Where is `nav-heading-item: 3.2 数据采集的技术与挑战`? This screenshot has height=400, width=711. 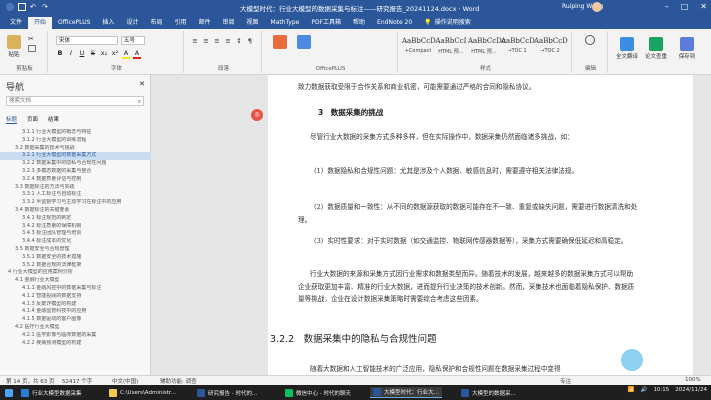 nav-heading-item: 3.2 数据采集的技术与挑战 is located at coordinates (75, 149).